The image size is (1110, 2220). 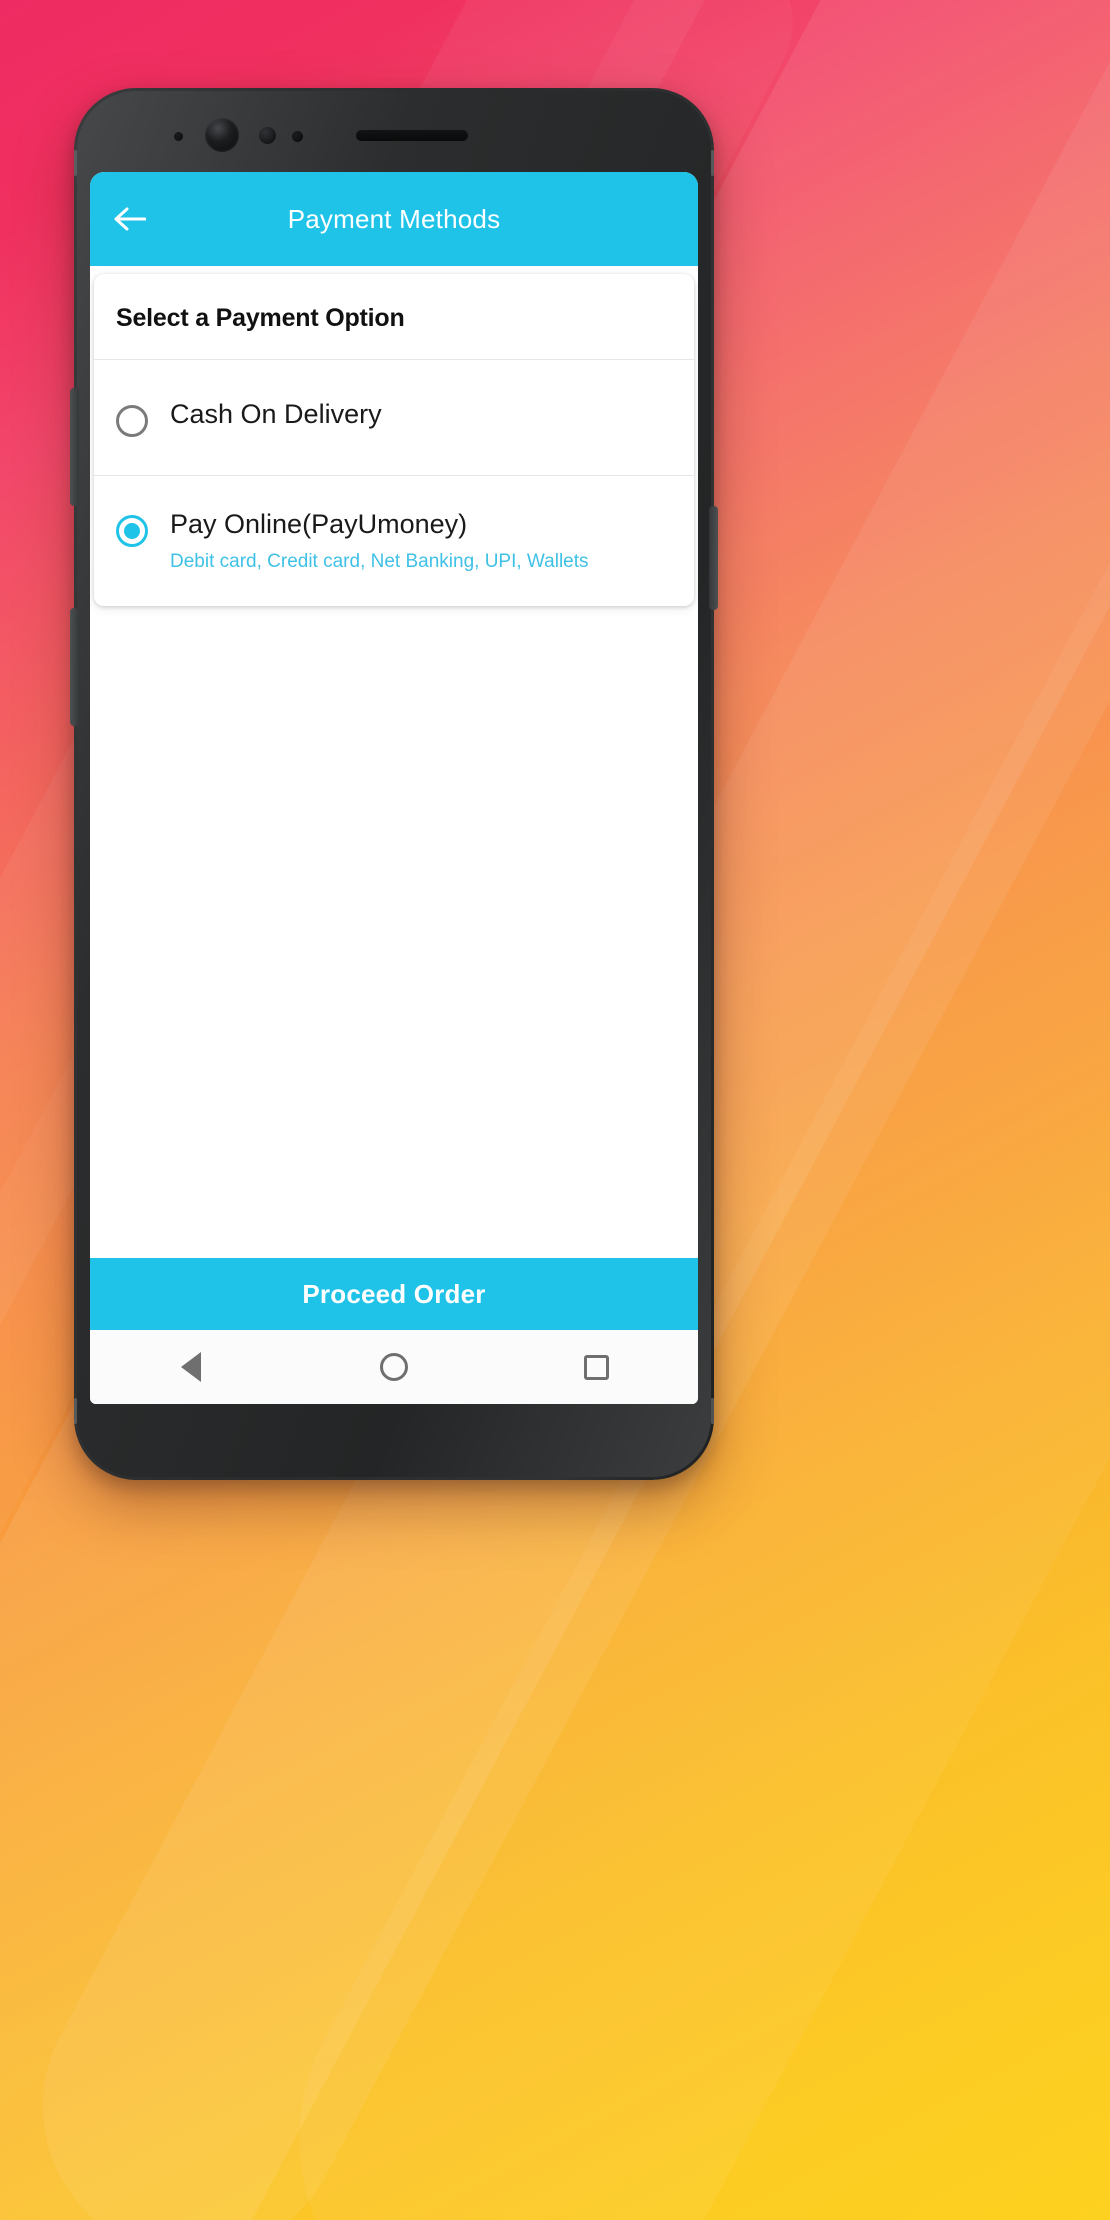 I want to click on proceed-order-button: Proceed Order, so click(x=394, y=1294).